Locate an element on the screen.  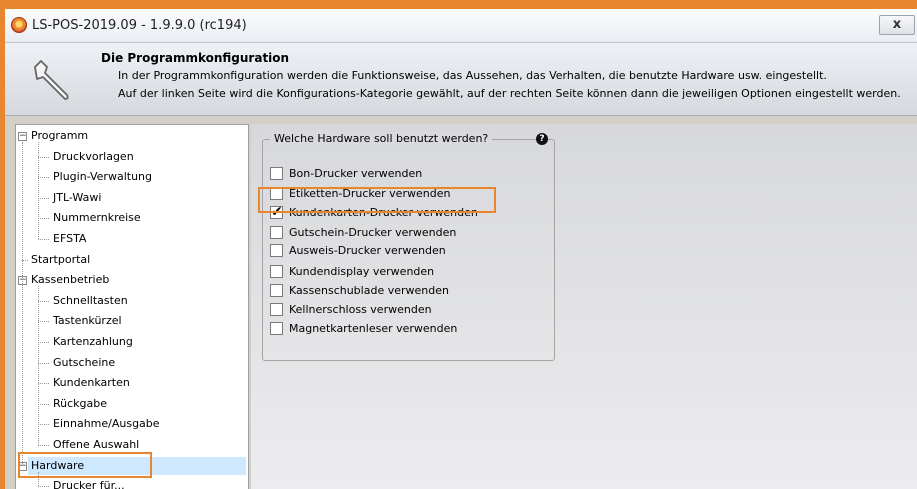
tree-item-label: Startportal is located at coordinates (61, 259).